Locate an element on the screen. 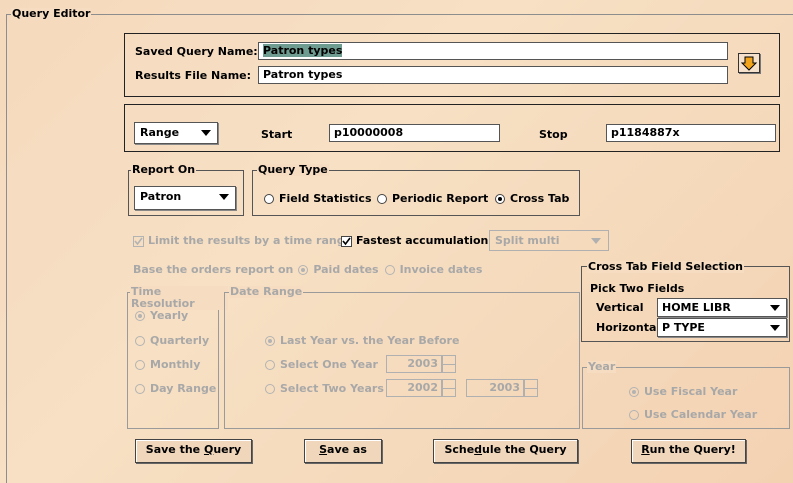 This screenshot has width=793, height=483. report-on-title: Report On is located at coordinates (164, 169).